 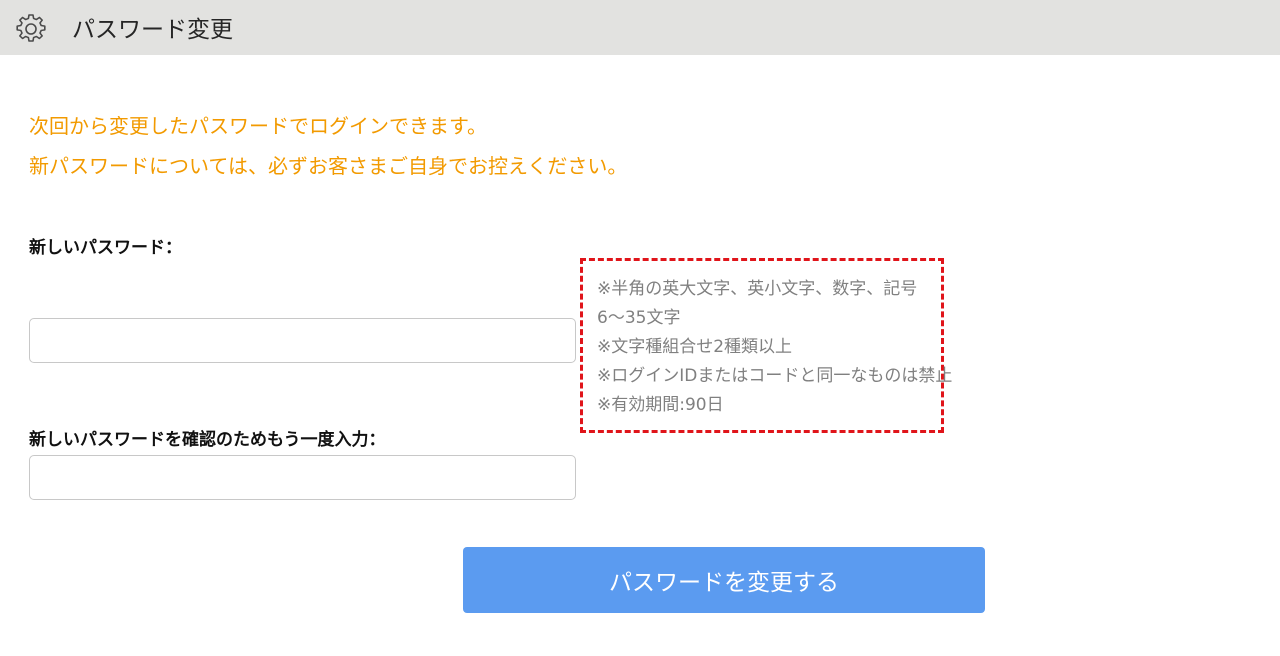 What do you see at coordinates (660, 405) in the screenshot?
I see `rule-item: ※有効期間:90日` at bounding box center [660, 405].